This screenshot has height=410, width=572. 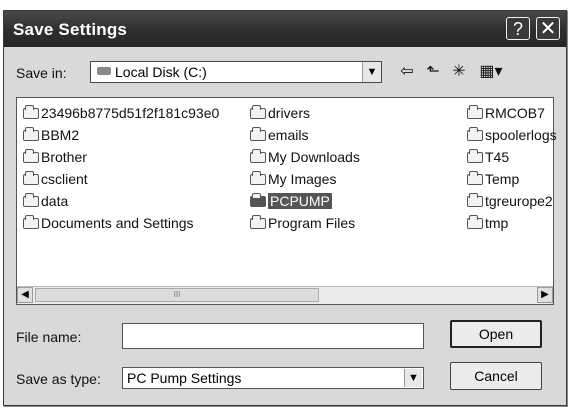 What do you see at coordinates (515, 113) in the screenshot?
I see `list-item-label: RMCOB7` at bounding box center [515, 113].